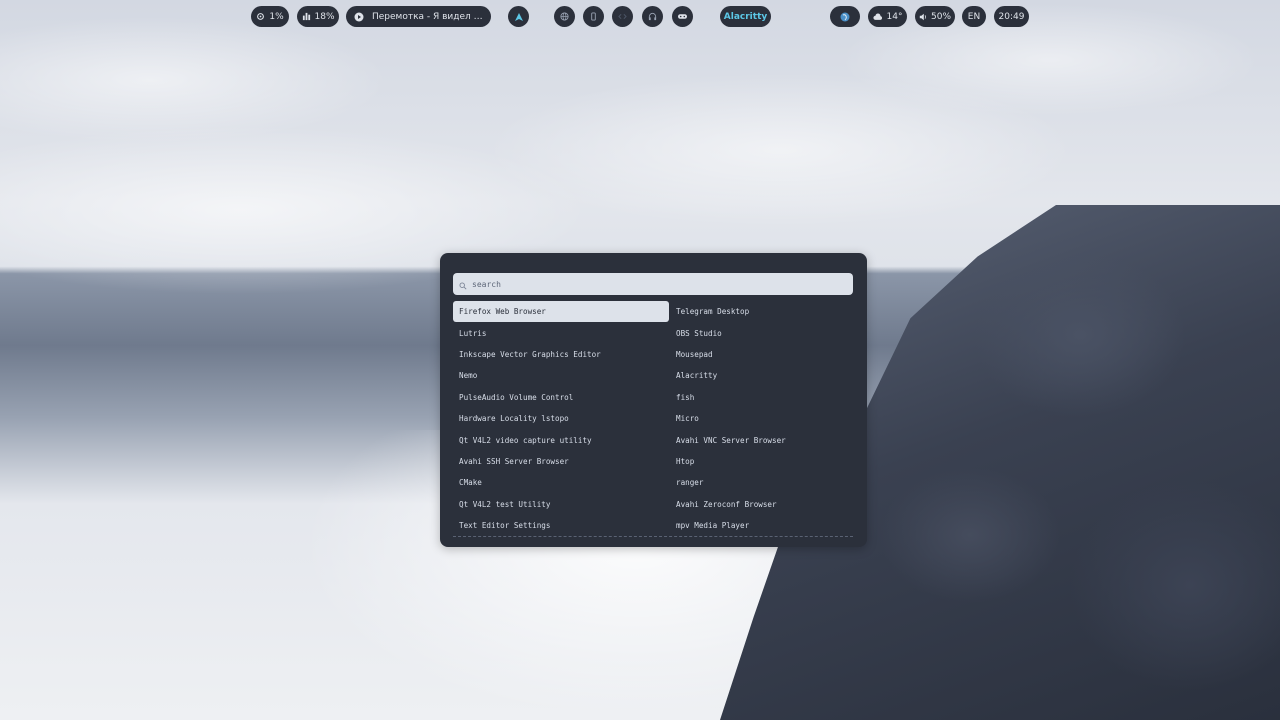 This screenshot has height=720, width=1280. I want to click on gamepad-icon, so click(682, 16).